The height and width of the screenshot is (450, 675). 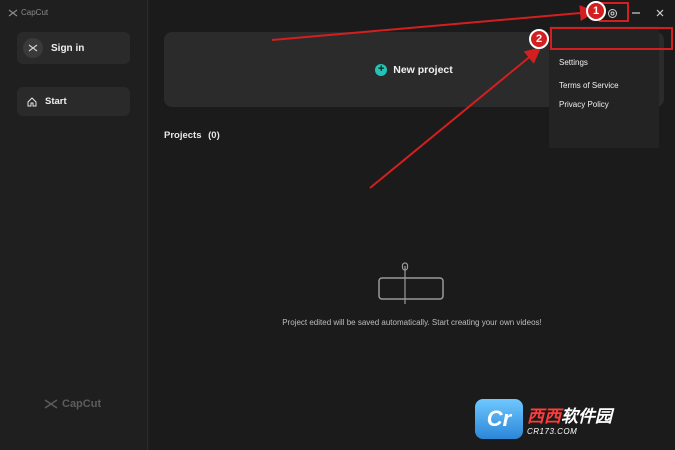 What do you see at coordinates (35, 12) in the screenshot?
I see `app-title-text: CapCut` at bounding box center [35, 12].